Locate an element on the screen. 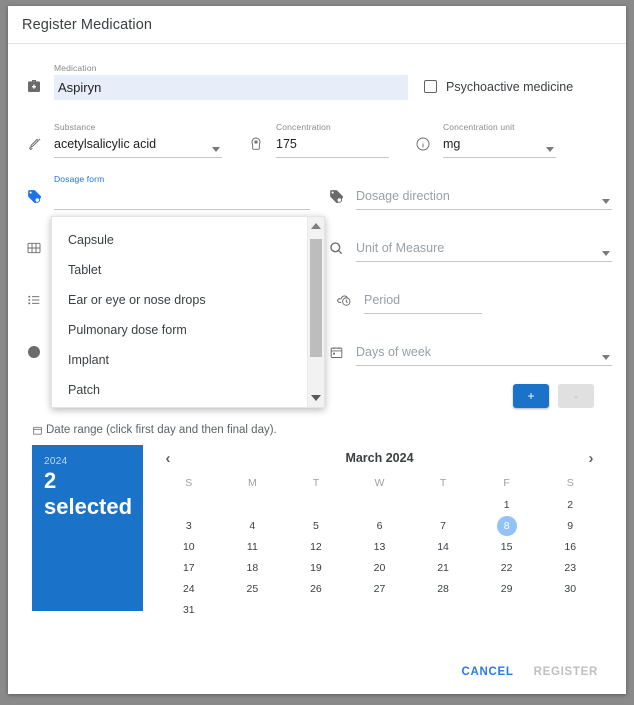  period-field: Period is located at coordinates (439, 301).